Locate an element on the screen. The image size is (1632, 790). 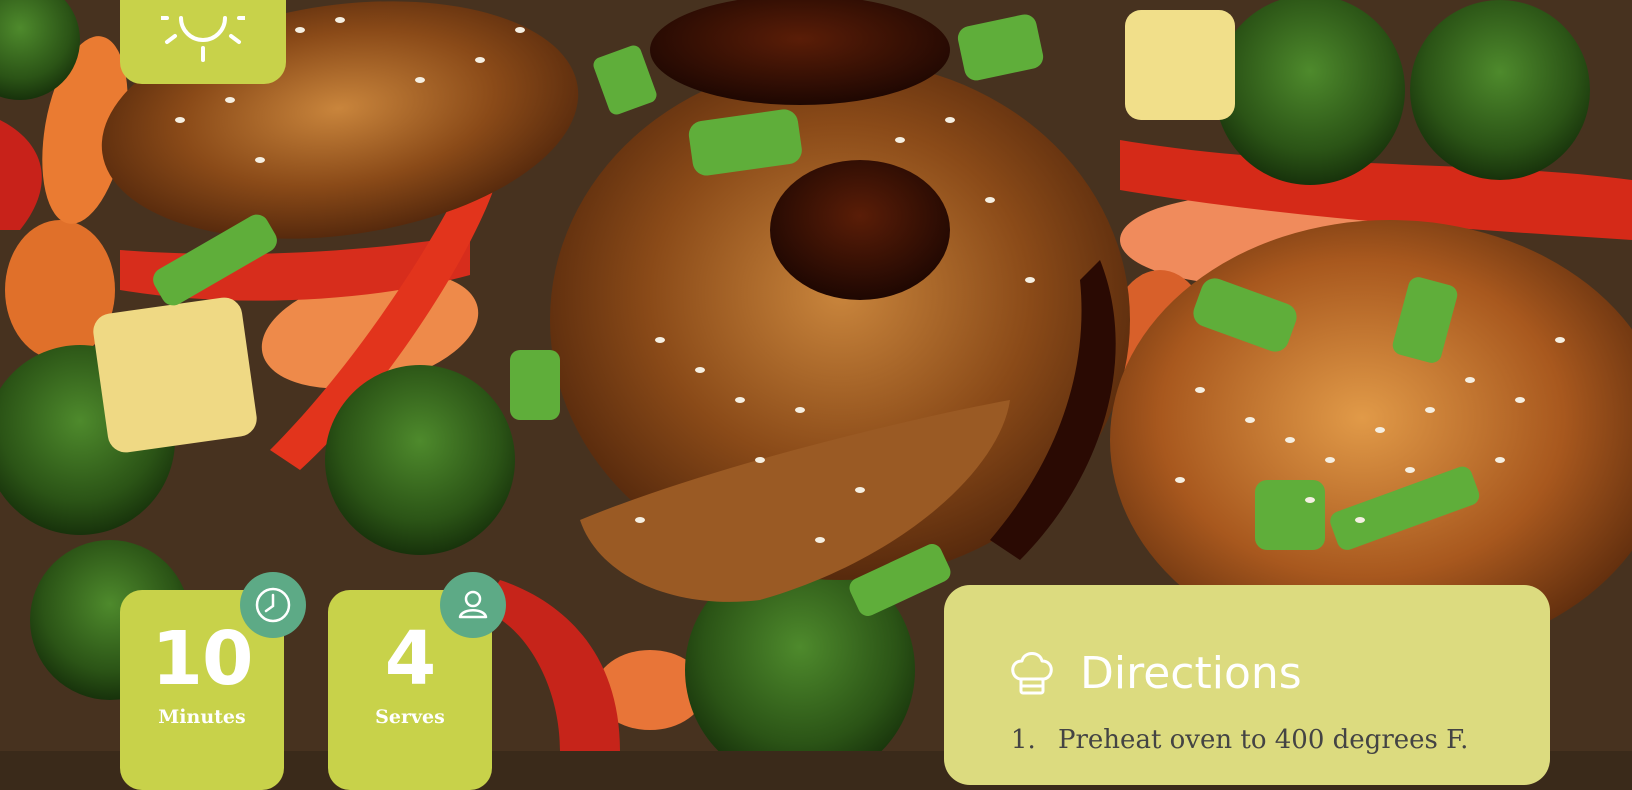
person-badge is located at coordinates (473, 605).